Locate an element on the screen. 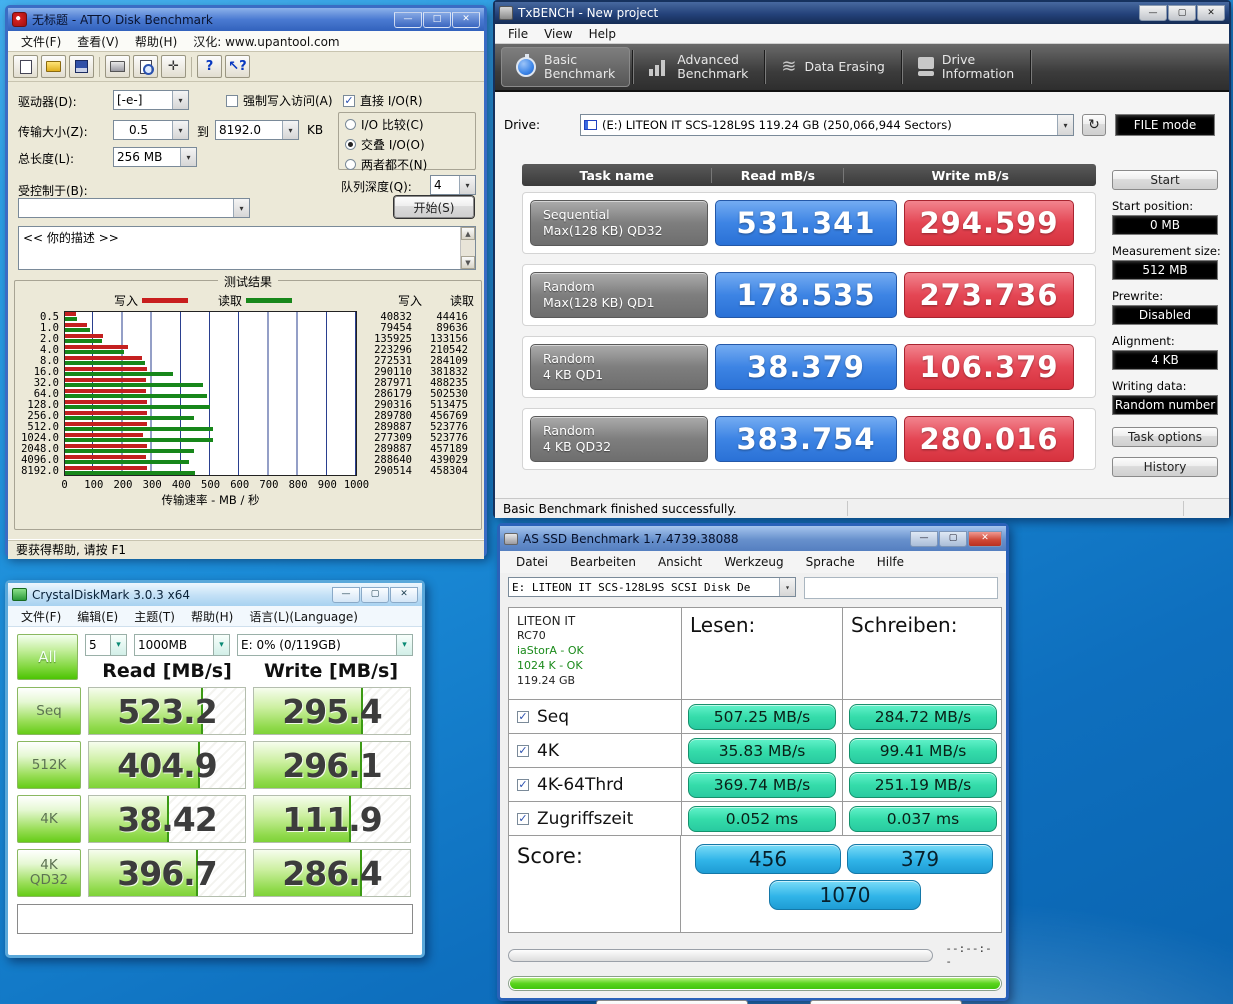 The image size is (1233, 1004). neither-radio: 两者都不(N) is located at coordinates (407, 164).